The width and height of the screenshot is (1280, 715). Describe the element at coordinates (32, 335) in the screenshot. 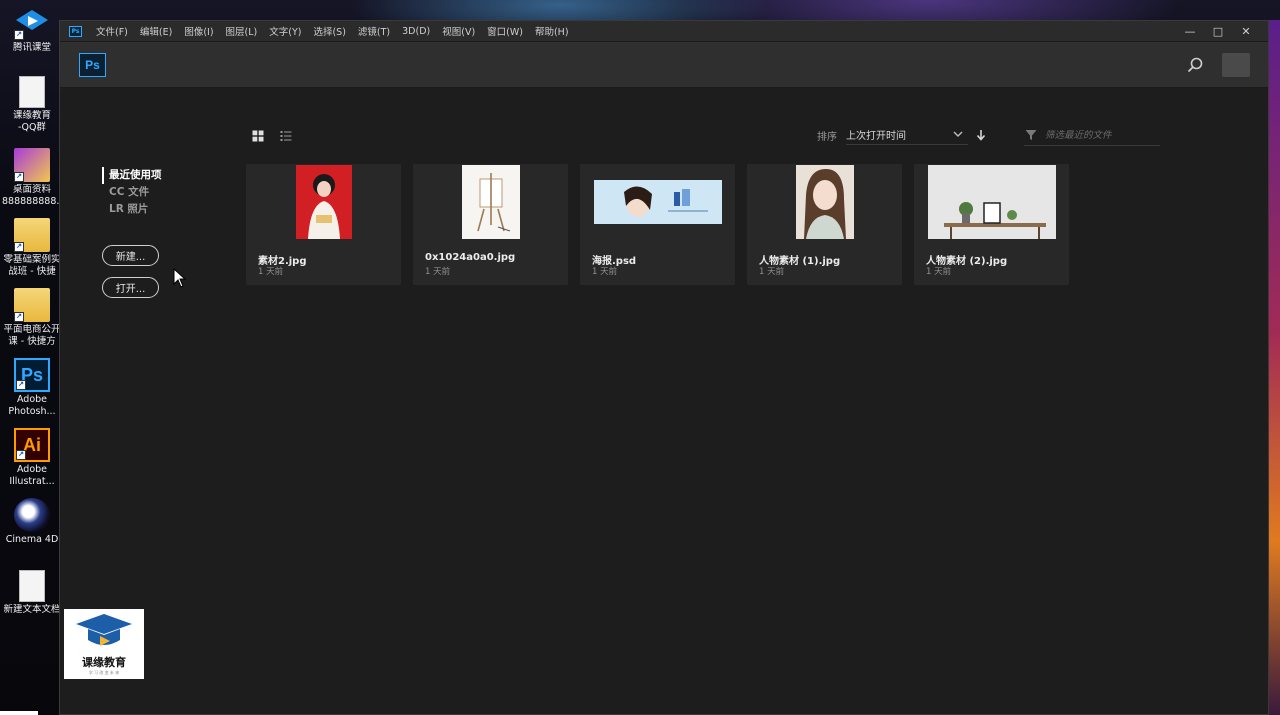

I see `desktop-icon-label: 平面电商公开 课 - 快捷方` at that location.